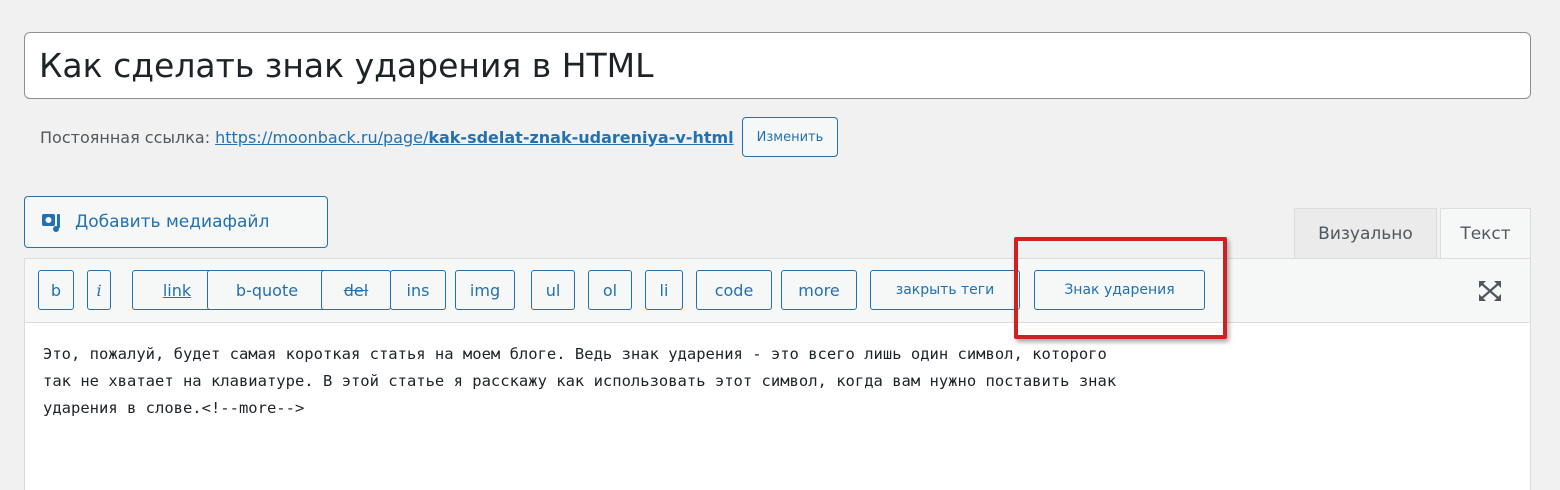  I want to click on tab-text: Текст, so click(1485, 233).